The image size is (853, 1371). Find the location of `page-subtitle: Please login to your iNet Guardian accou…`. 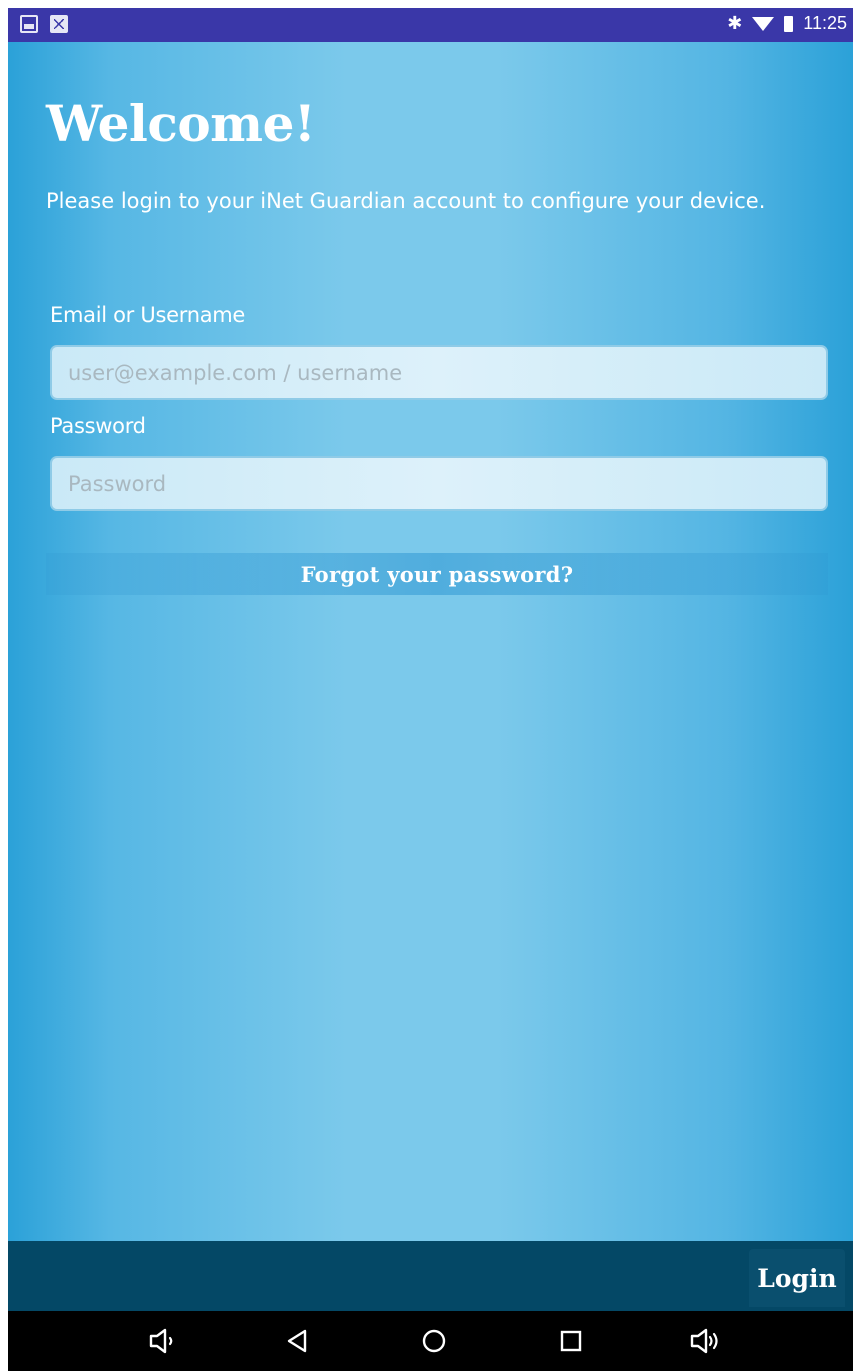

page-subtitle: Please login to your iNet Guardian accou… is located at coordinates (406, 201).